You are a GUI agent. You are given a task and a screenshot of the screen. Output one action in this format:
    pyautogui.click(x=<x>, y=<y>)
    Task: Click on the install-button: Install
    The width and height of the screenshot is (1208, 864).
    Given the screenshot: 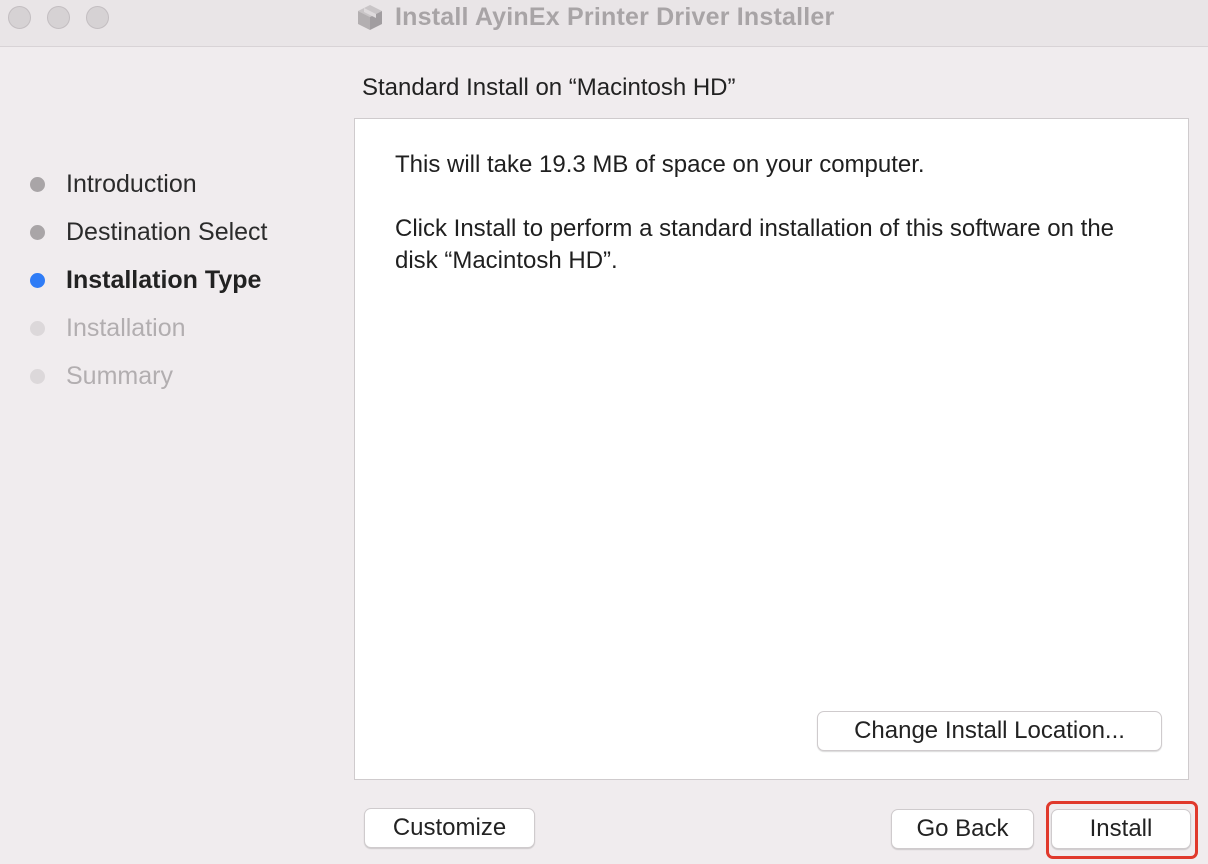 What is the action you would take?
    pyautogui.click(x=1121, y=829)
    